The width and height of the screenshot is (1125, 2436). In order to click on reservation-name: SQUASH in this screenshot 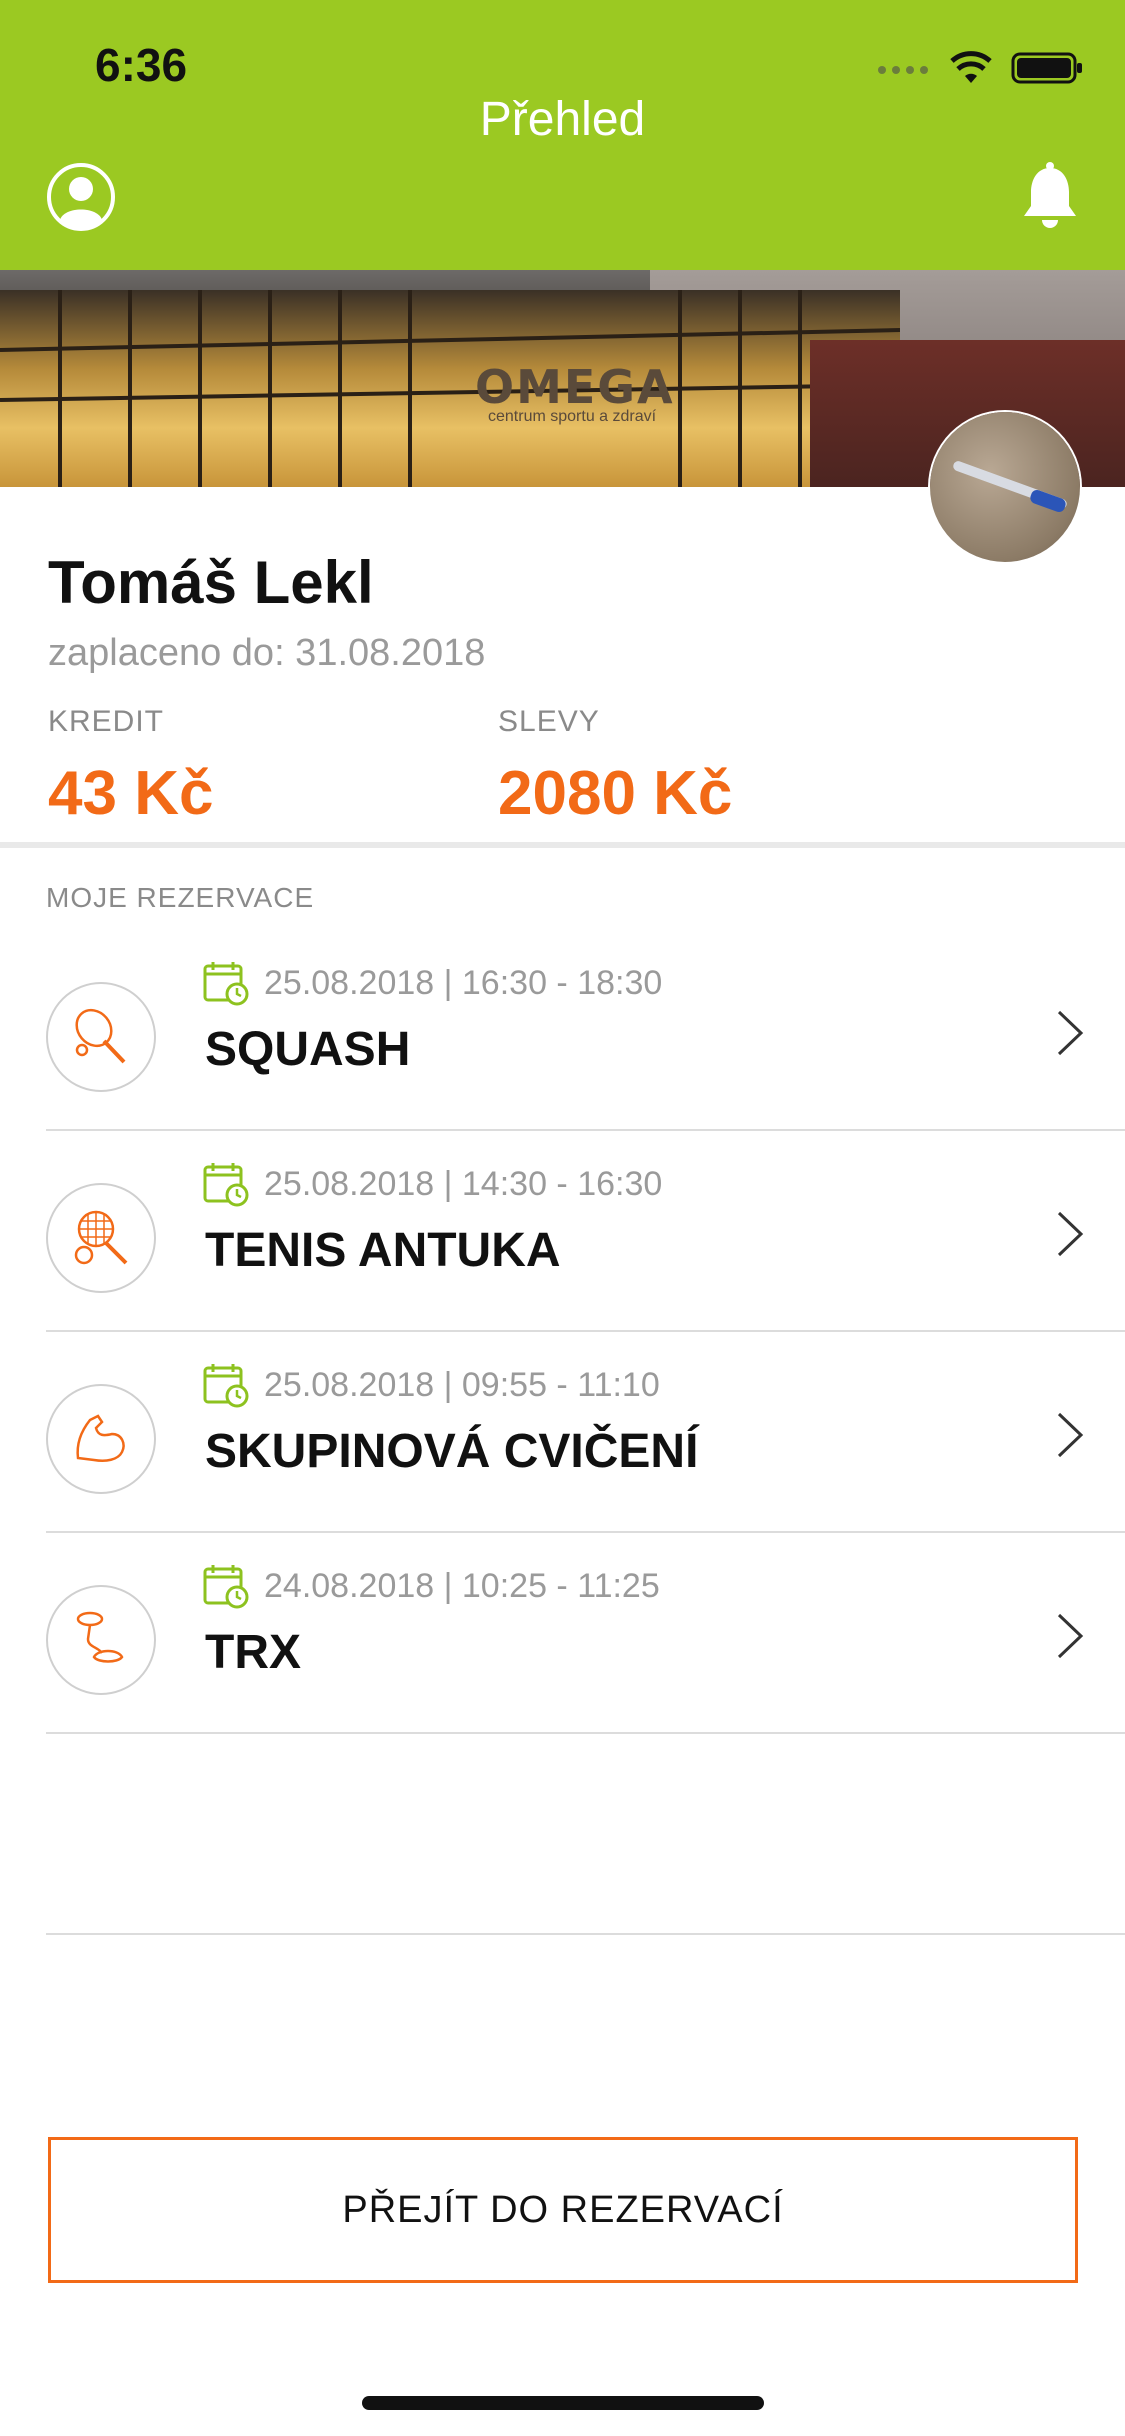, I will do `click(308, 1049)`.